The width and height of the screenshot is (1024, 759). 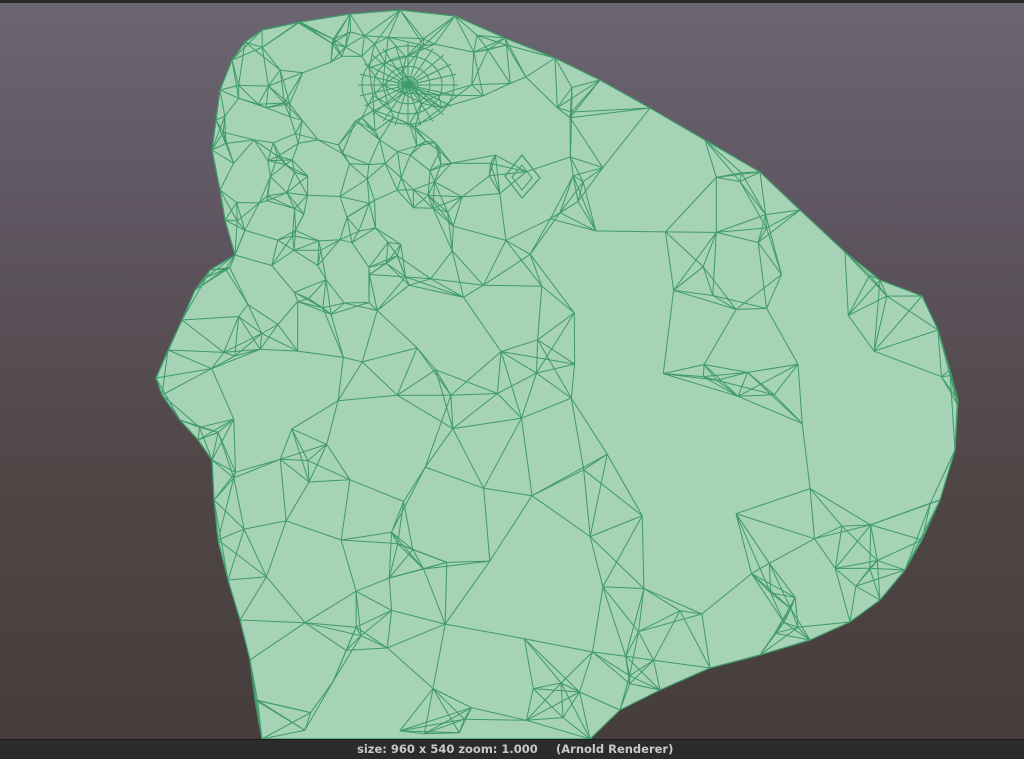 What do you see at coordinates (447, 749) in the screenshot?
I see `status-size-zoom: size: 960 x 540 zoom: 1.000` at bounding box center [447, 749].